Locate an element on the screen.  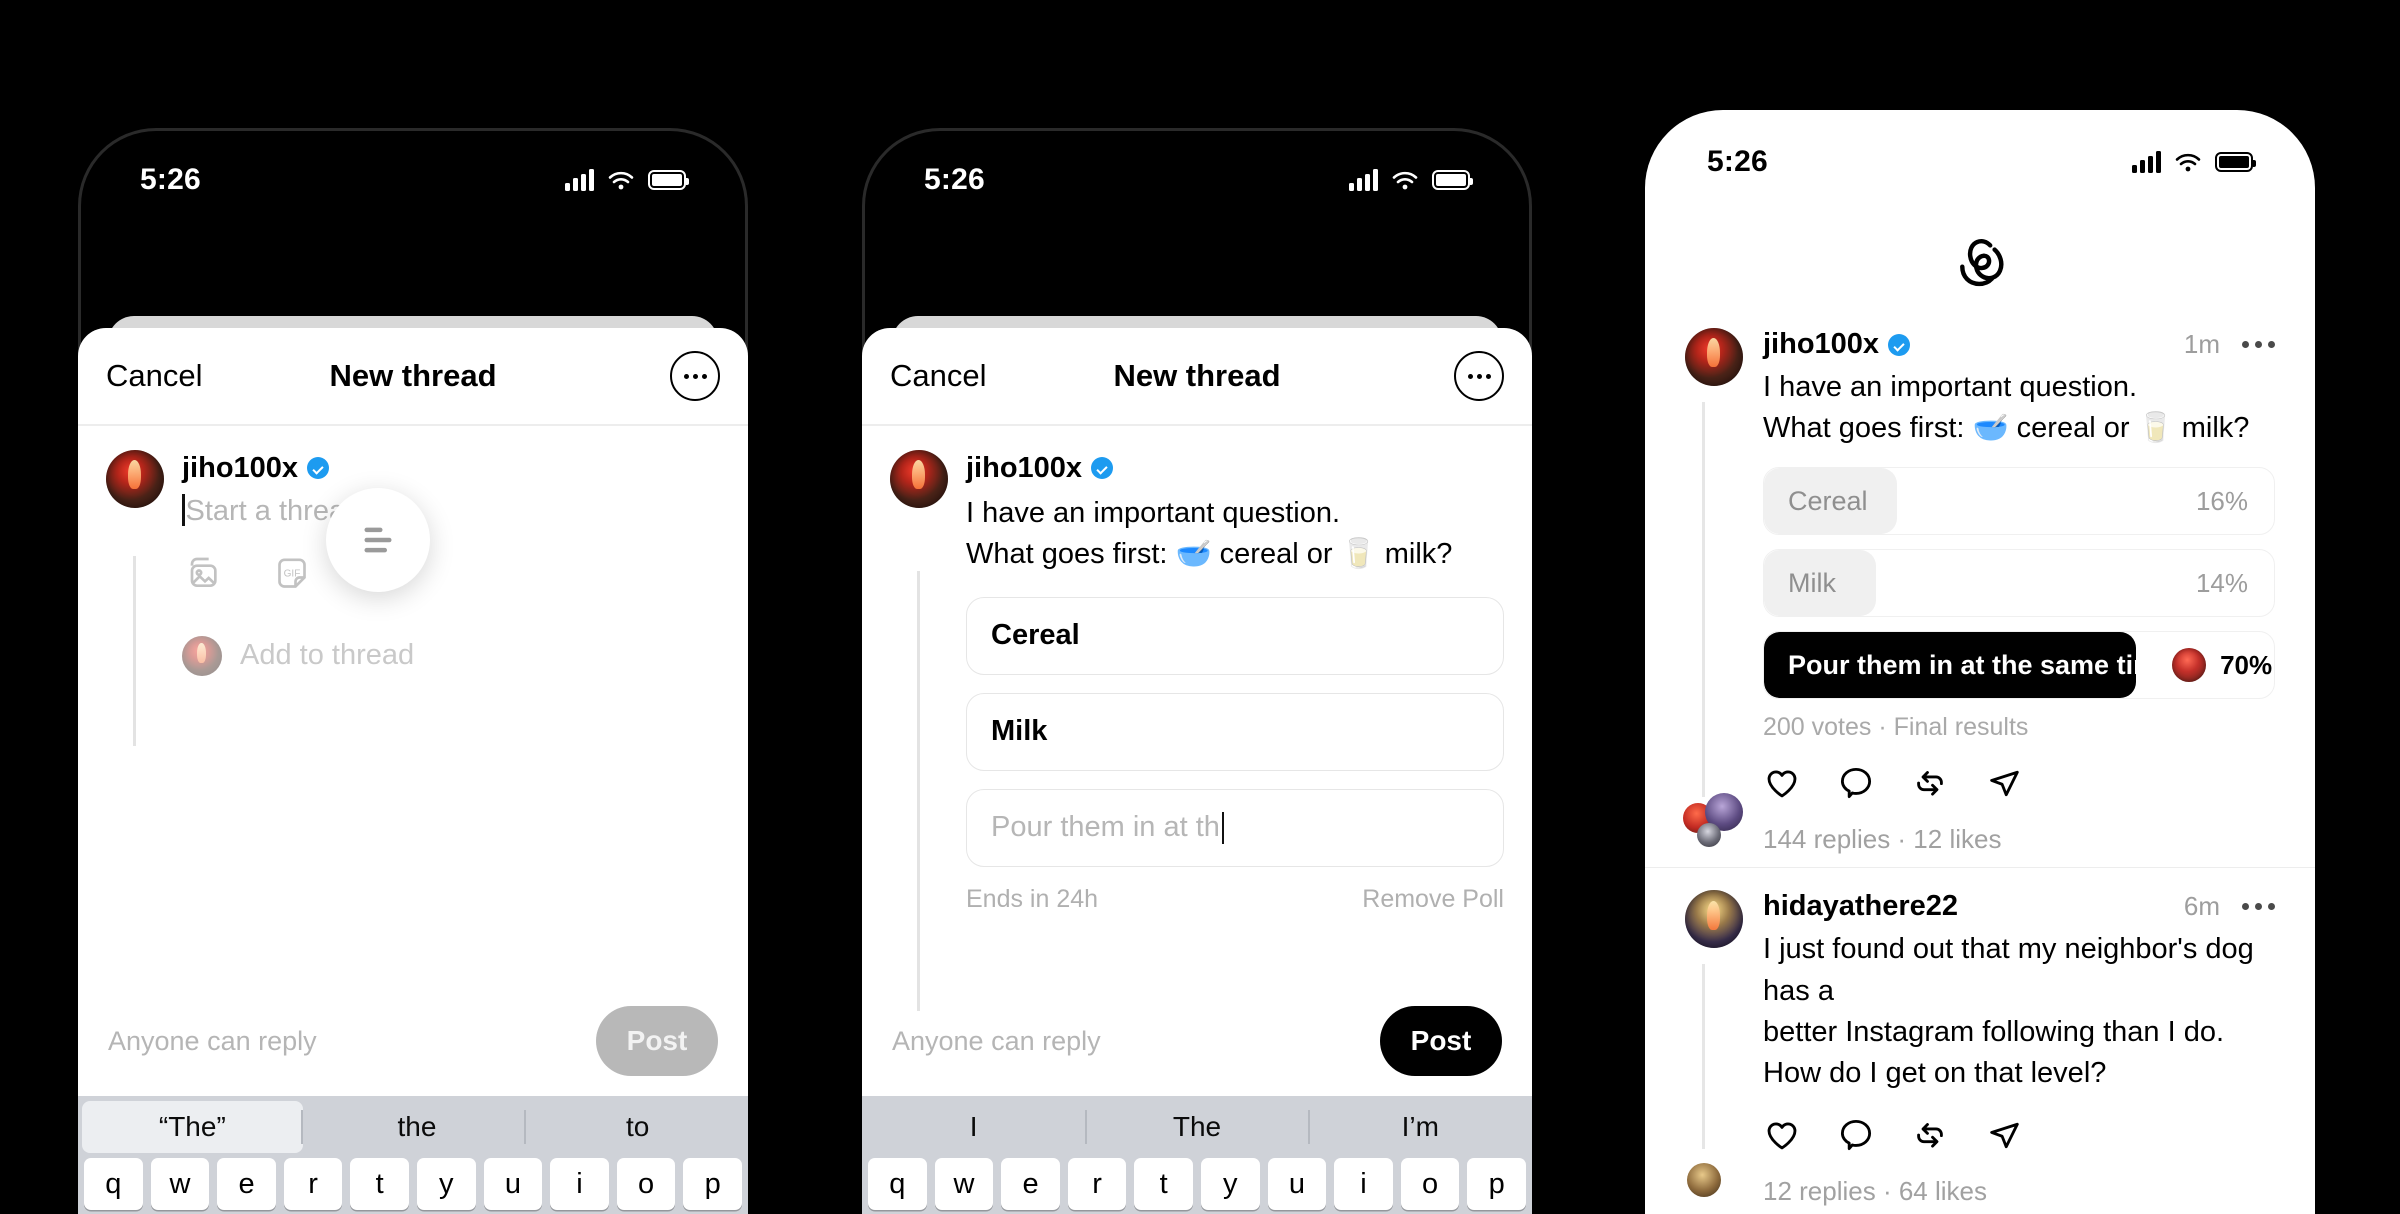
poll-result-row: Cereal 16% is located at coordinates (2019, 501).